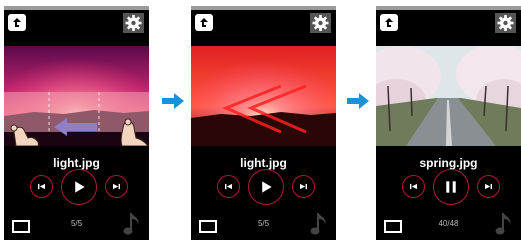  What do you see at coordinates (448, 96) in the screenshot?
I see `photo-spring-road` at bounding box center [448, 96].